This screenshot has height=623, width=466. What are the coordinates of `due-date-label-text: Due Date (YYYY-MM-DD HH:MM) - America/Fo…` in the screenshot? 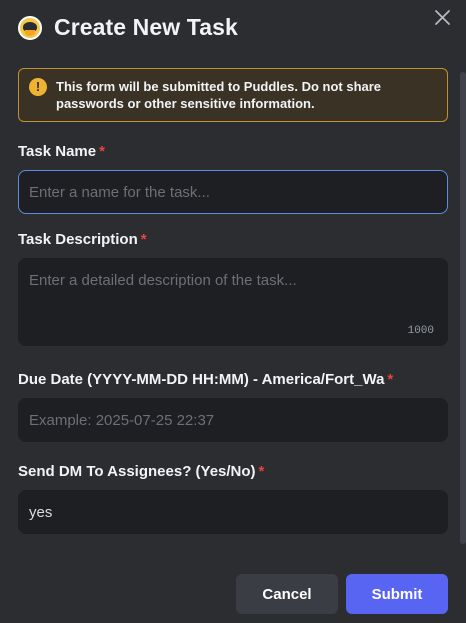 It's located at (201, 379).